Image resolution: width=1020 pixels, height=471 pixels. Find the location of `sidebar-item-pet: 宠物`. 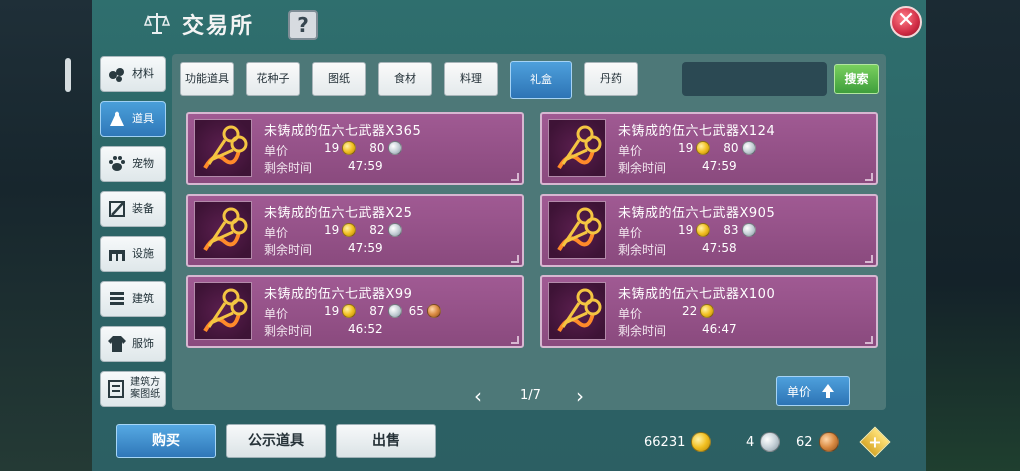

sidebar-item-pet: 宠物 is located at coordinates (133, 164).